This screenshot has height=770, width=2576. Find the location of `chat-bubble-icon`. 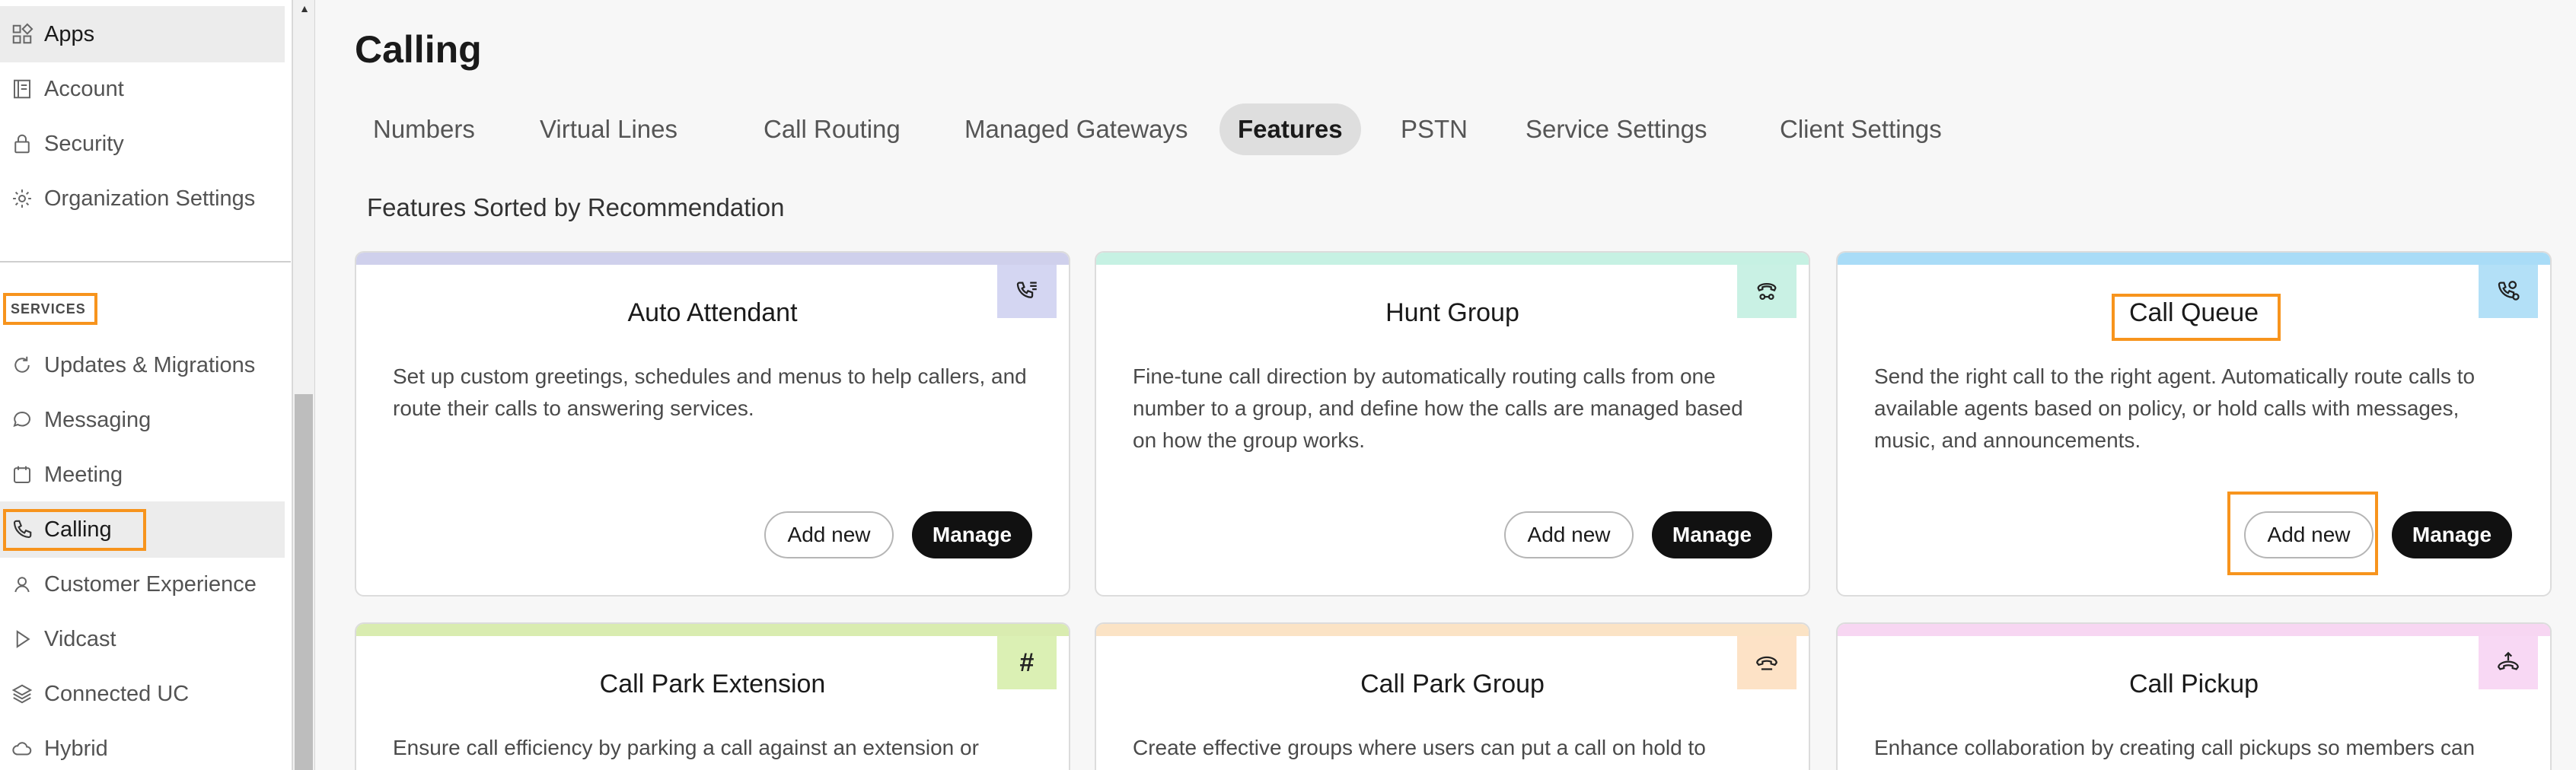

chat-bubble-icon is located at coordinates (22, 420).